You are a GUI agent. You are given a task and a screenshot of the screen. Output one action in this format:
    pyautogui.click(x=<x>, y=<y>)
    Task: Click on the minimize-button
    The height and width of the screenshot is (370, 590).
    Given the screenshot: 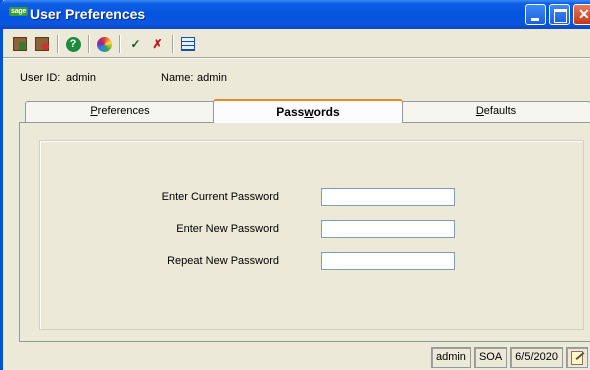 What is the action you would take?
    pyautogui.click(x=535, y=14)
    